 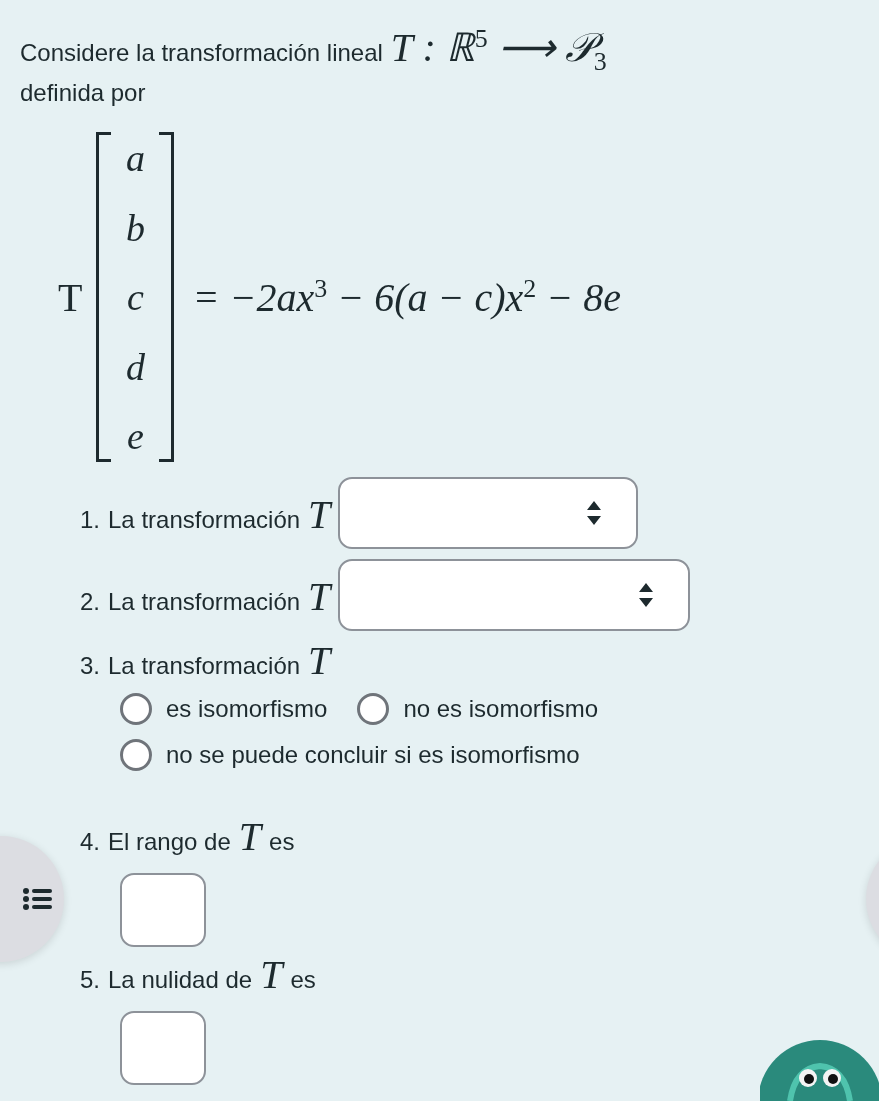 What do you see at coordinates (201, 53) in the screenshot?
I see `intro-text: Considere la transformación lineal` at bounding box center [201, 53].